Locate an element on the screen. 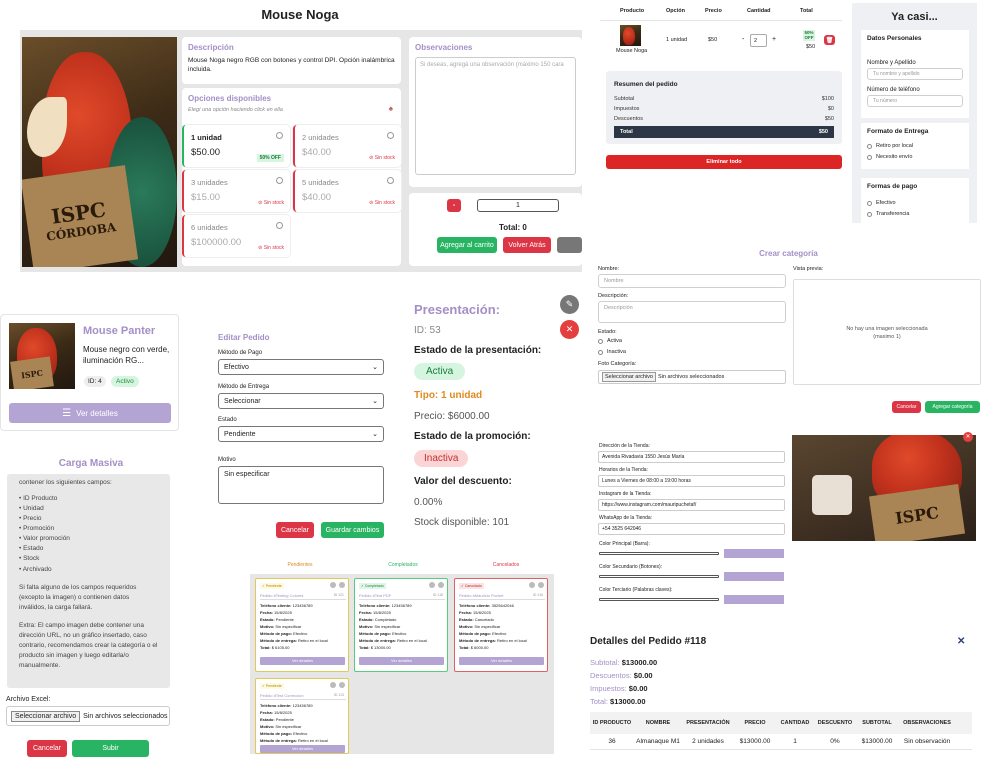 The image size is (982, 767). delivery-option: Necesito envío is located at coordinates (915, 157).